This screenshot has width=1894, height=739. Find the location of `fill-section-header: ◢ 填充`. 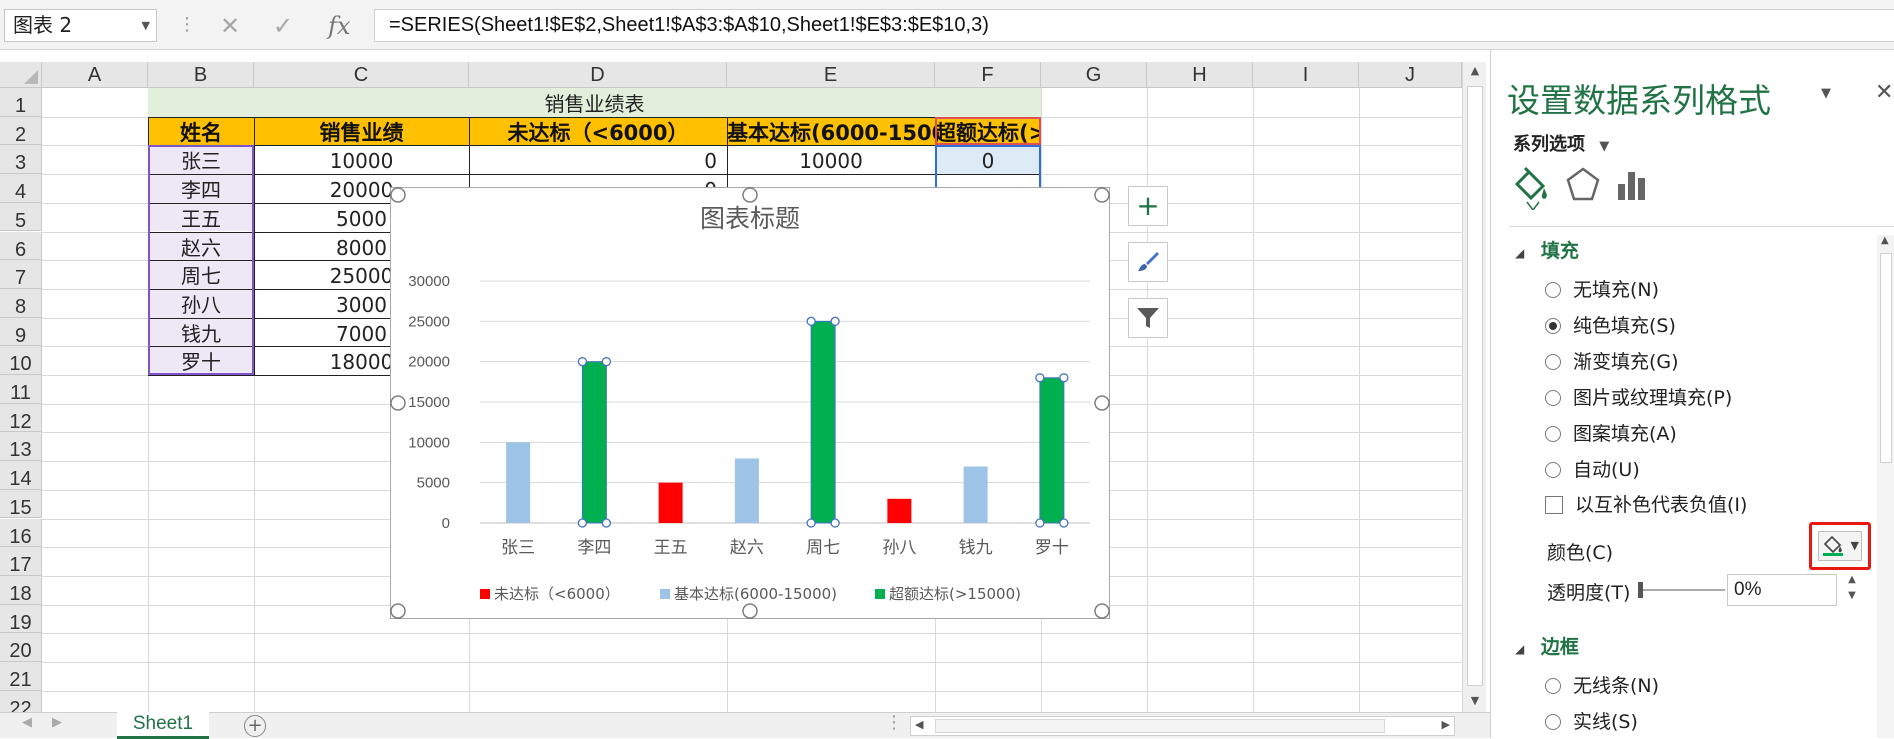

fill-section-header: ◢ 填充 is located at coordinates (1547, 249).